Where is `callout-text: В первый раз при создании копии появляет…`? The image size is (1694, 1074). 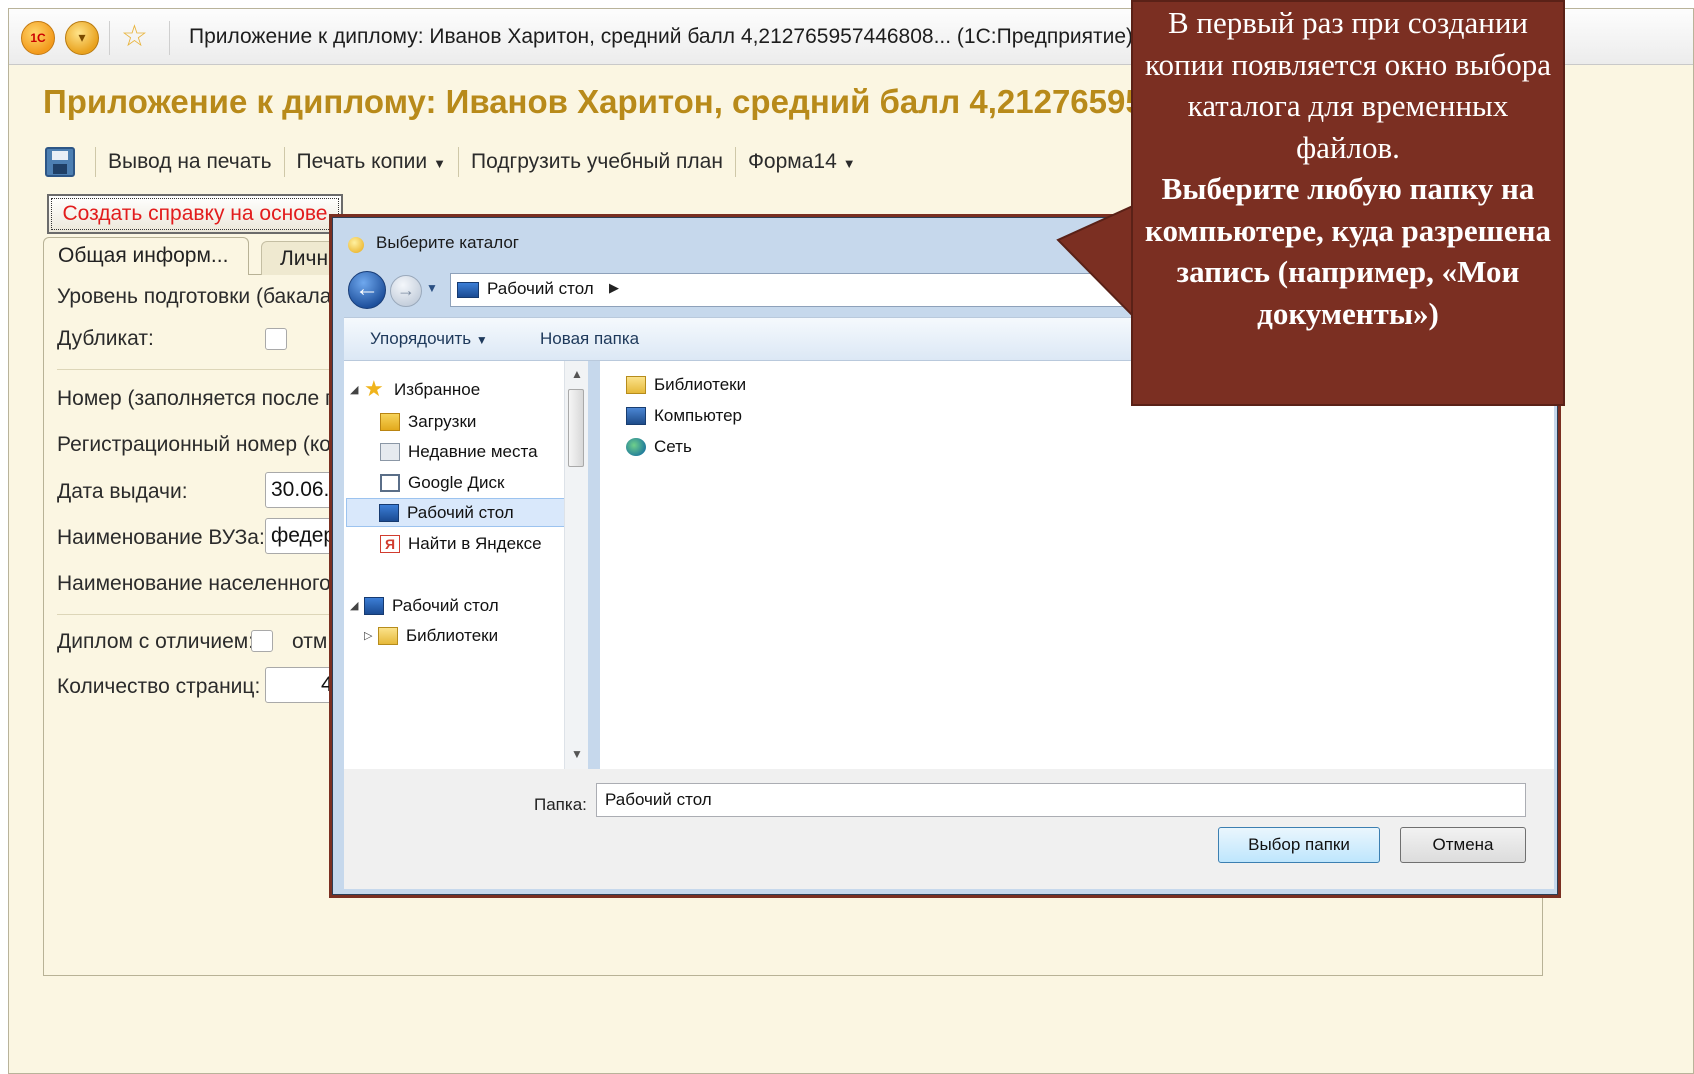 callout-text: В первый раз при создании копии появляет… is located at coordinates (1348, 85).